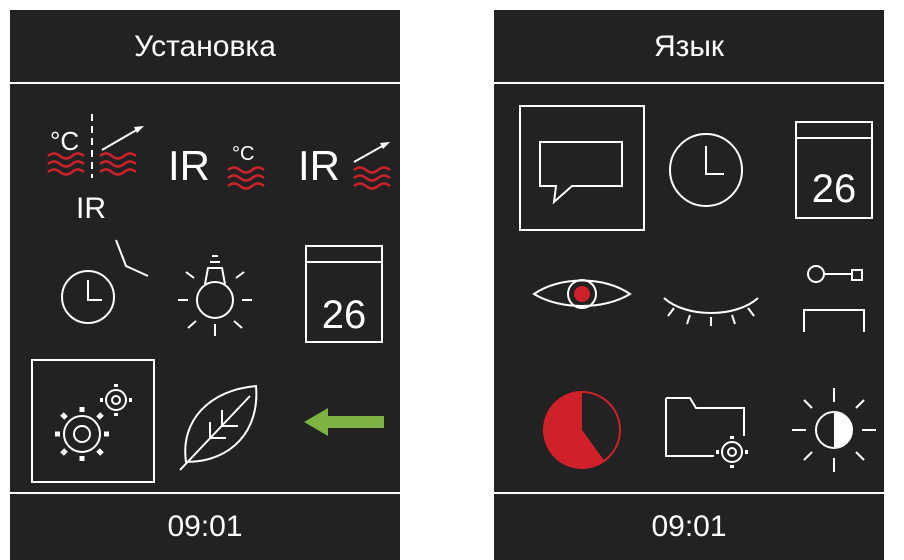 The width and height of the screenshot is (904, 560). I want to click on pie-fill, so click(574, 430).